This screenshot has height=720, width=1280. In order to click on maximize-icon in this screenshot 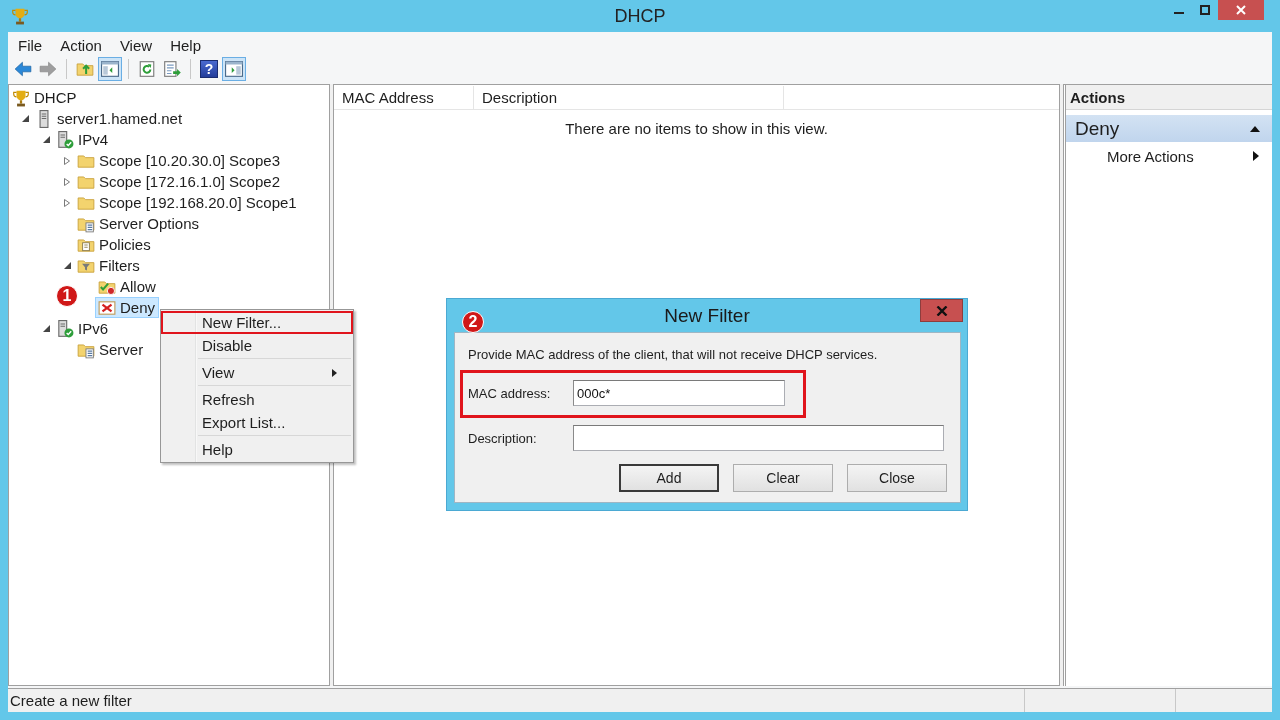, I will do `click(1205, 10)`.